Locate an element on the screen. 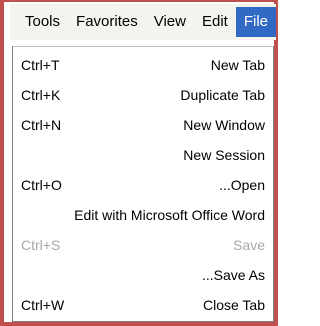  menu-favorites: Favorites is located at coordinates (107, 22).